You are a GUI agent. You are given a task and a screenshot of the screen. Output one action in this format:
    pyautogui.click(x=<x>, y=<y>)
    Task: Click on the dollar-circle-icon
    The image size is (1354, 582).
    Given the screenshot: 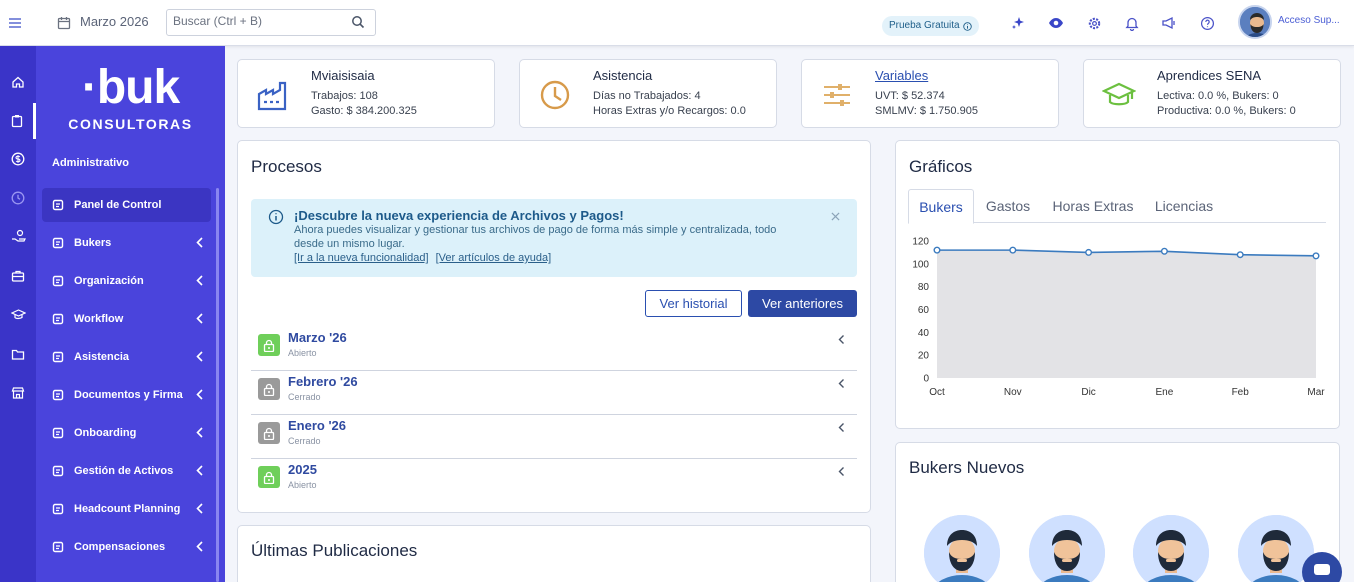 What is the action you would take?
    pyautogui.click(x=18, y=159)
    